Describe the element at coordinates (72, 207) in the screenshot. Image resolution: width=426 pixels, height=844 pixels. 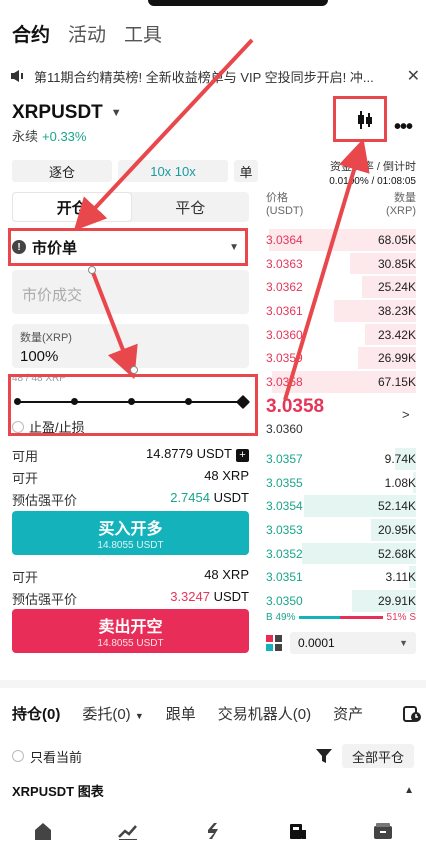
I see `open-tab: 开仓` at that location.